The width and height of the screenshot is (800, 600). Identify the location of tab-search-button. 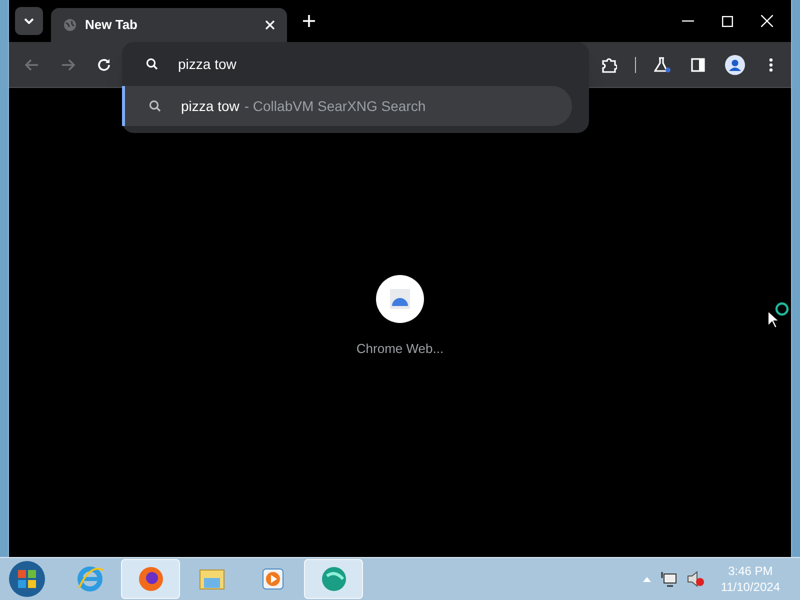
(29, 21).